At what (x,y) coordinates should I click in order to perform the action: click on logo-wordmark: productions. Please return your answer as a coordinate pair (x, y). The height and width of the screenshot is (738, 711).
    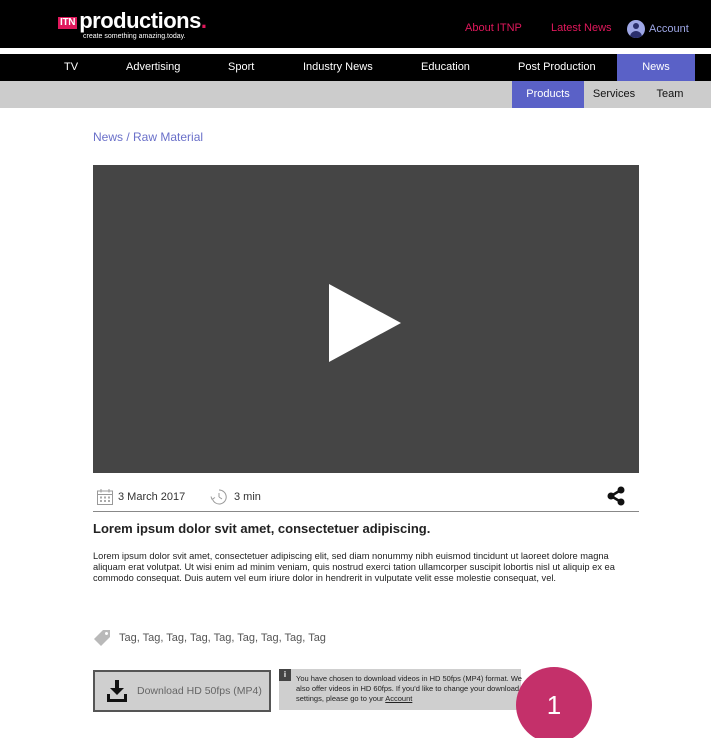
    Looking at the image, I should click on (140, 20).